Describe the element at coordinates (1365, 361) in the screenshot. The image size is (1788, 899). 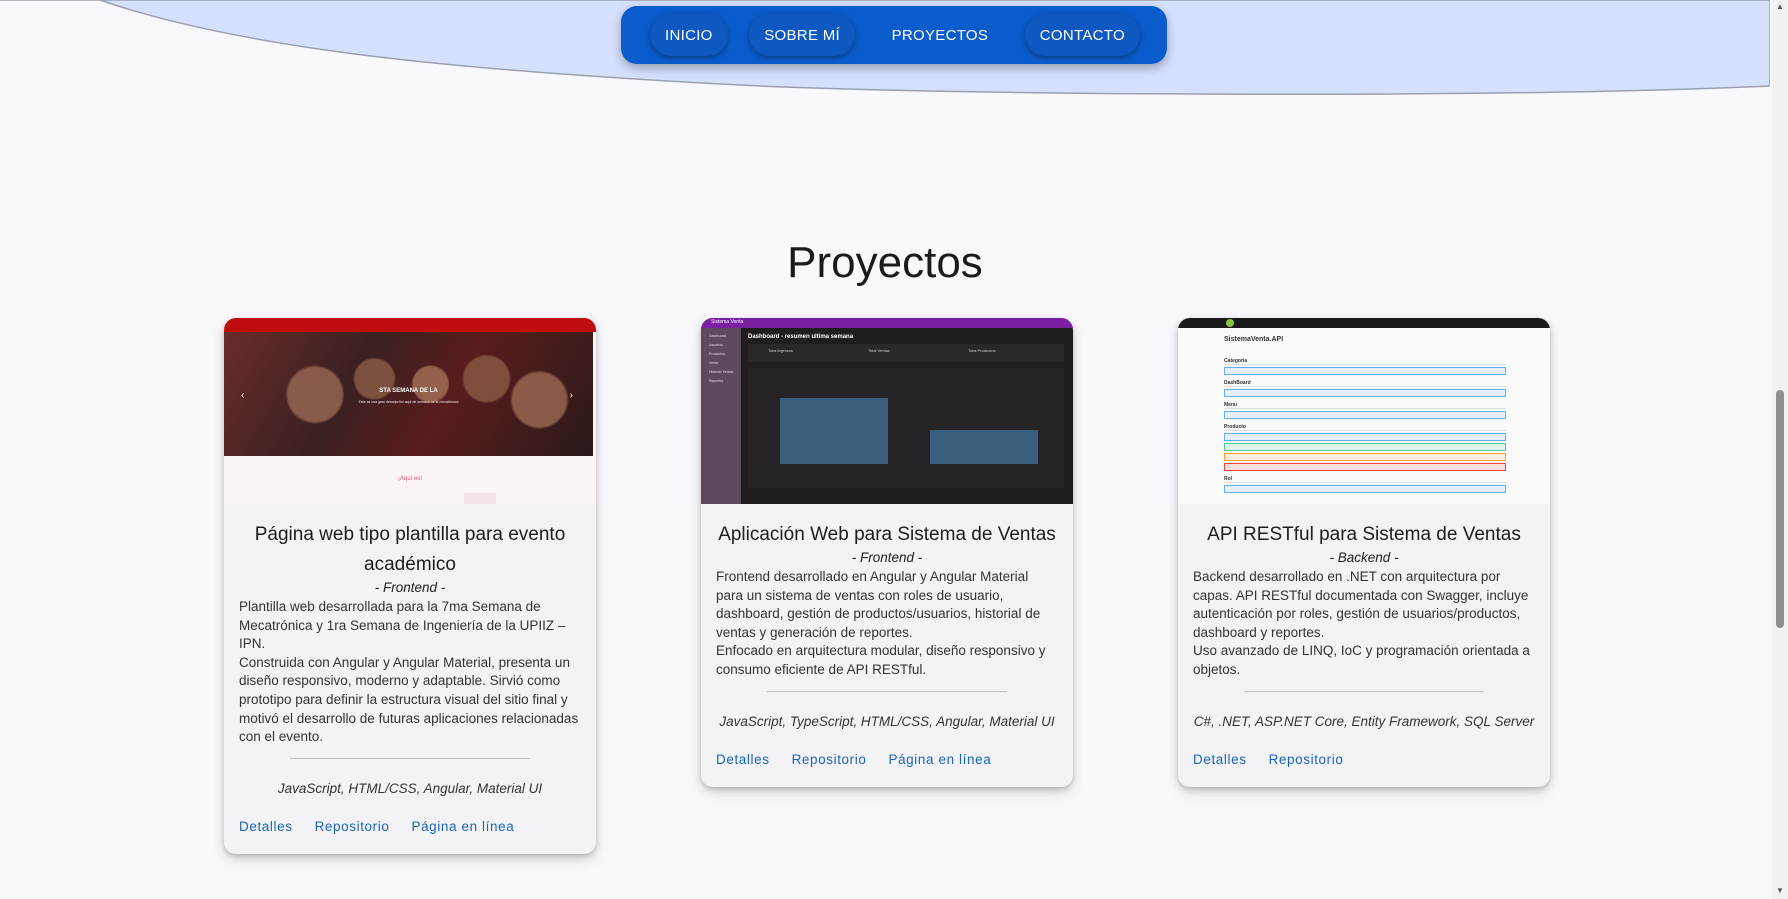
I see `preview-group-name: Categoria` at that location.